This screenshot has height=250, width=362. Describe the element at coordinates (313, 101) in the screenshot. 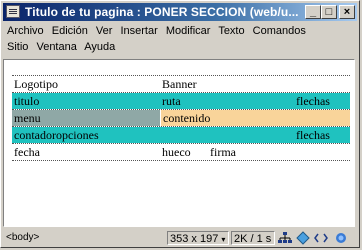

I see `flechas-top-cell: flechas` at that location.